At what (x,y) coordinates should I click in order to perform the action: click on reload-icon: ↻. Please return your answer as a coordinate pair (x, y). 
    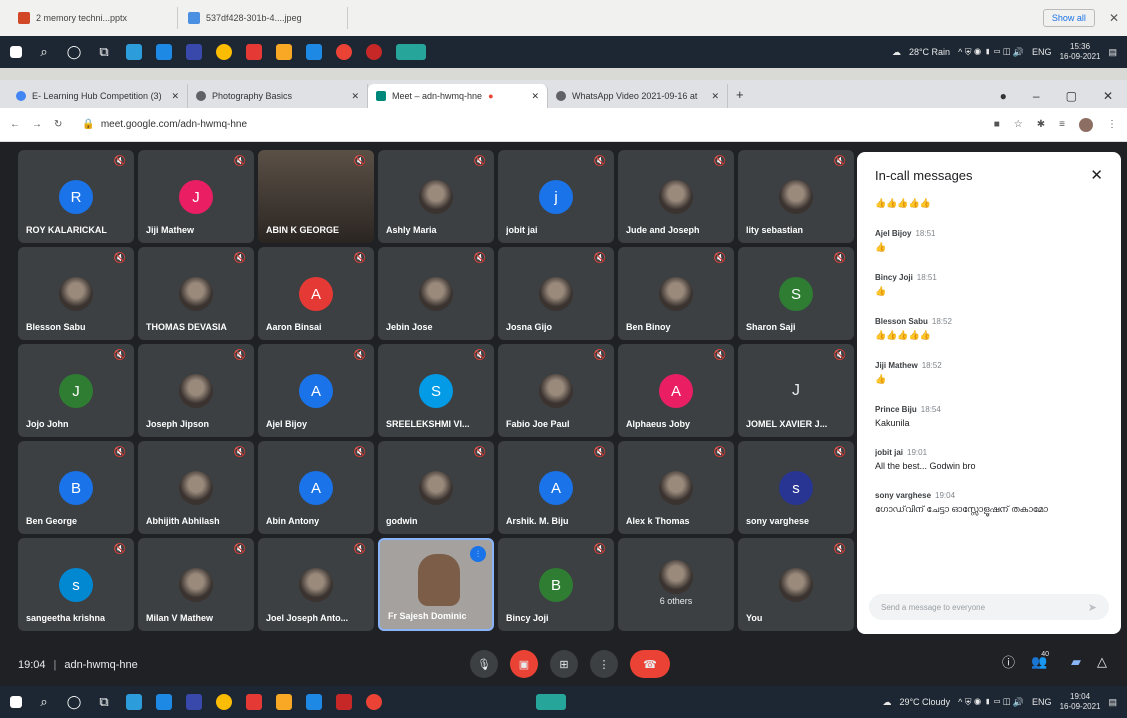
    Looking at the image, I should click on (58, 124).